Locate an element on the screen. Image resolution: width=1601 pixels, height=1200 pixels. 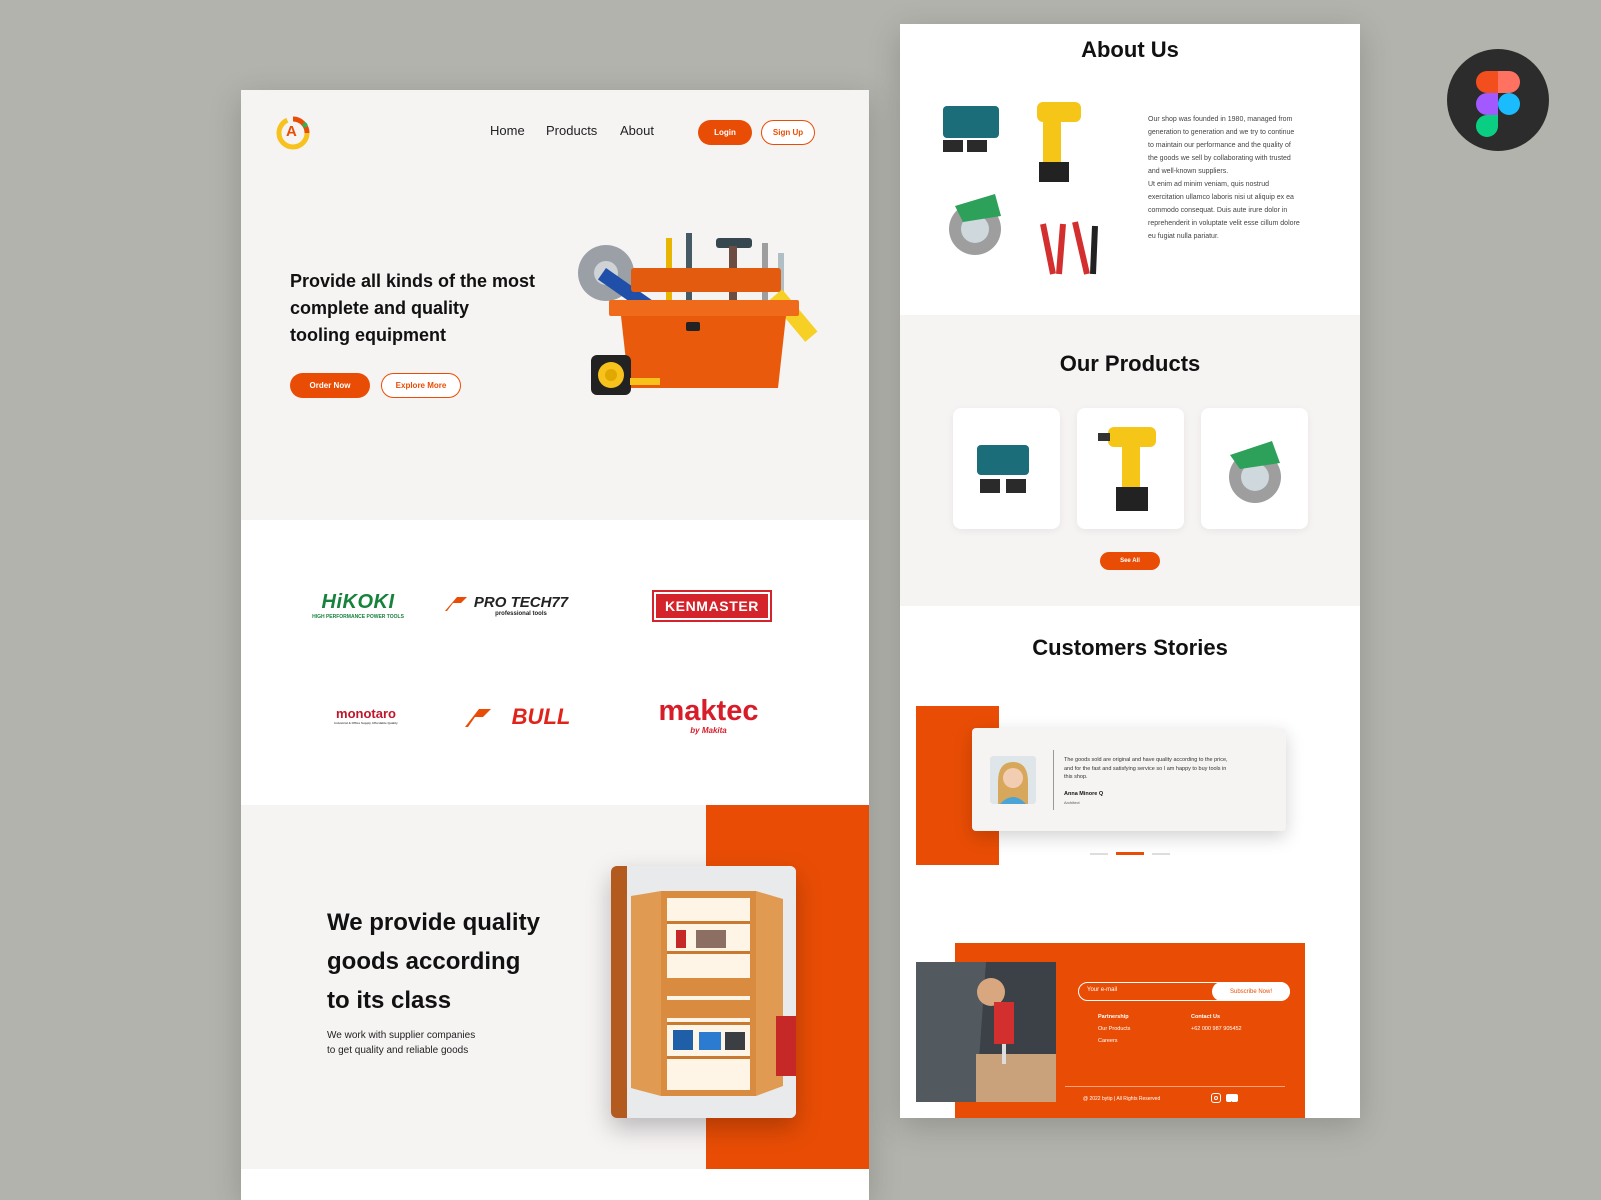
order-now-button: Order Now is located at coordinates (330, 385).